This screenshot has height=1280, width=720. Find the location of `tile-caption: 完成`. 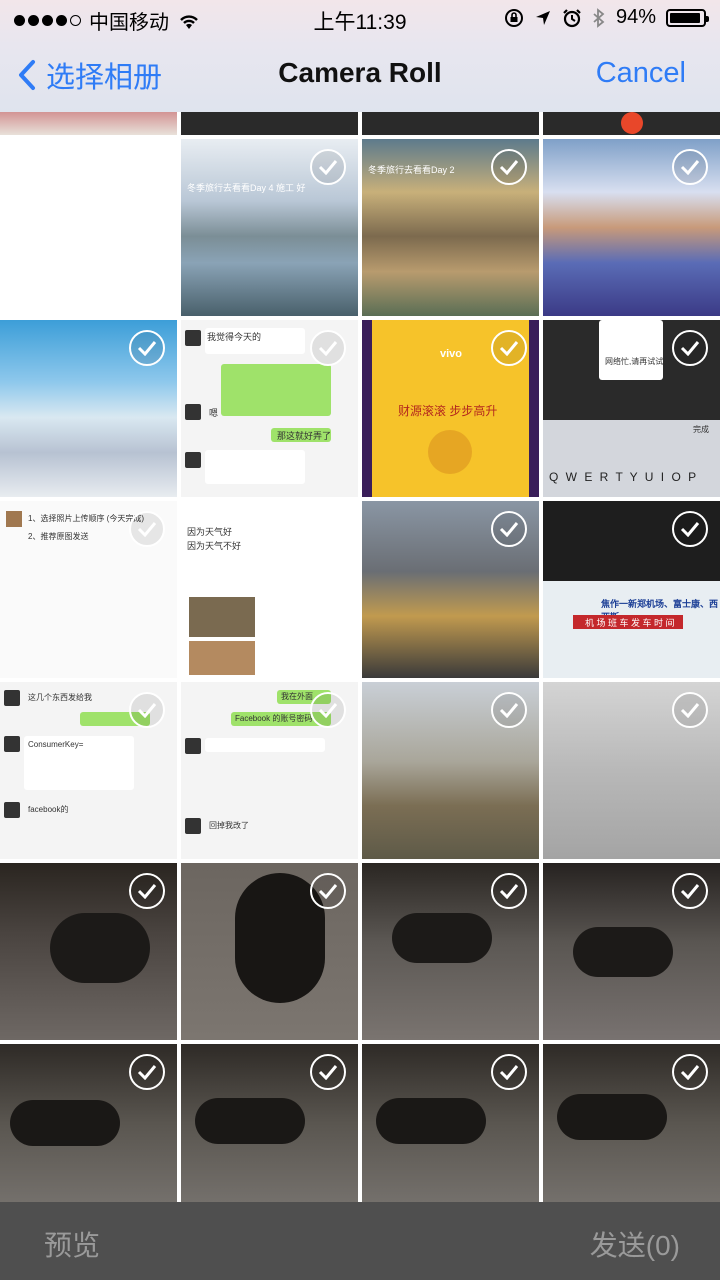

tile-caption: 完成 is located at coordinates (701, 429).